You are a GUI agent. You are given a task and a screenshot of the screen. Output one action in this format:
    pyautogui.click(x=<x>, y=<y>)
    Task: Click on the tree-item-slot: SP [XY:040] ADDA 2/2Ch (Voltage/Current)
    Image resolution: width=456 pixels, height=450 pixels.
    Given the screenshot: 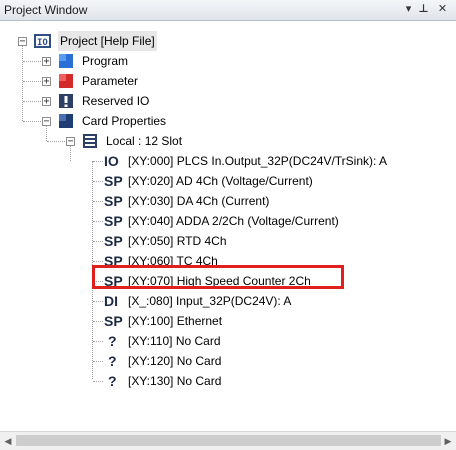 What is the action you would take?
    pyautogui.click(x=228, y=221)
    